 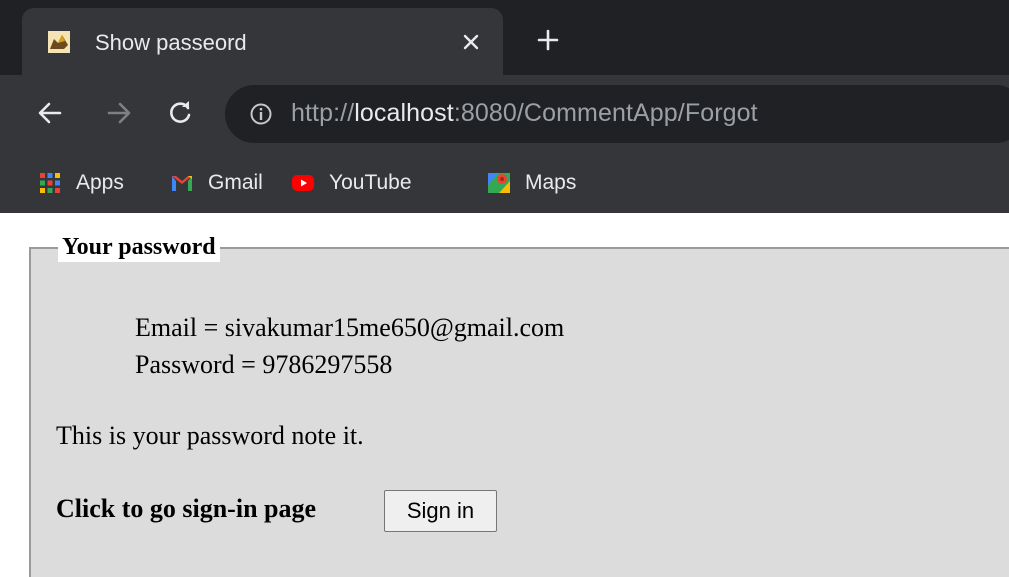 I want to click on info-icon, so click(x=261, y=114).